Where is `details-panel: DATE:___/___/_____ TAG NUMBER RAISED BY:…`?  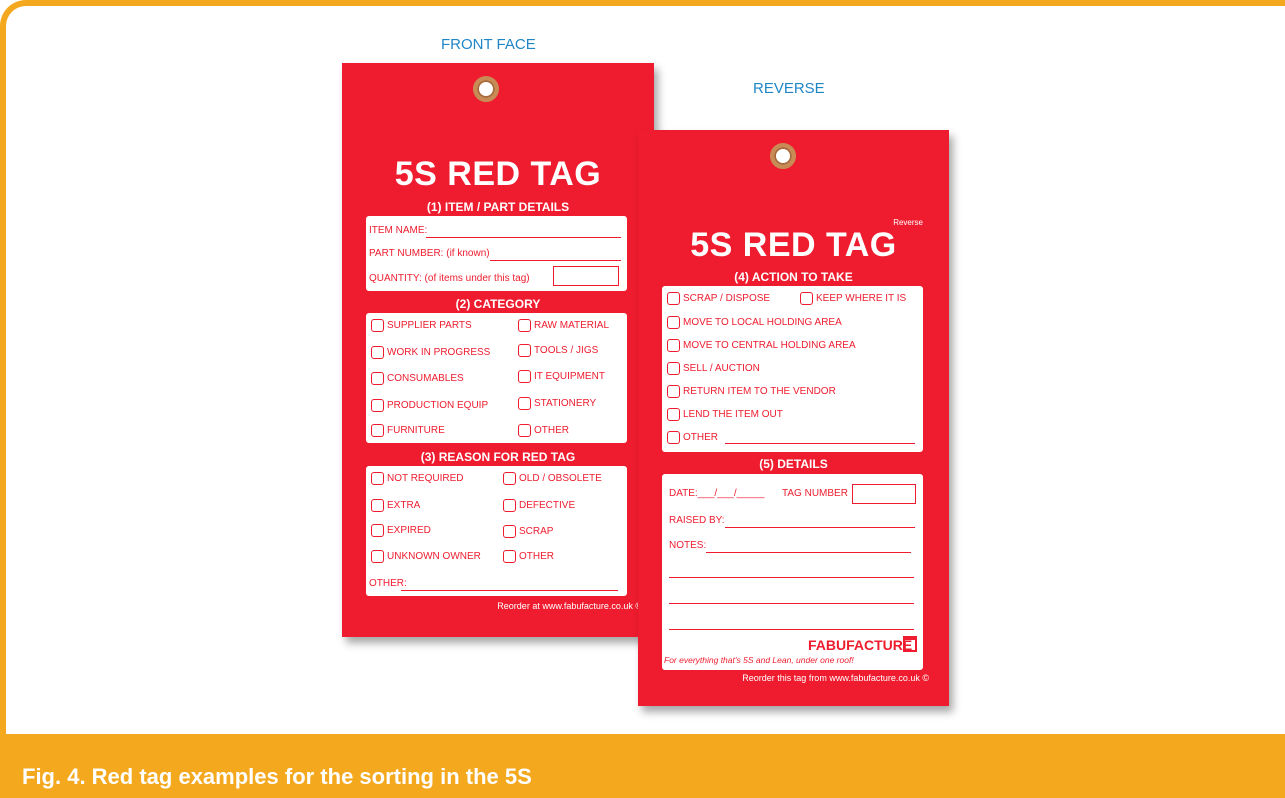
details-panel: DATE:___/___/_____ TAG NUMBER RAISED BY:… is located at coordinates (792, 572).